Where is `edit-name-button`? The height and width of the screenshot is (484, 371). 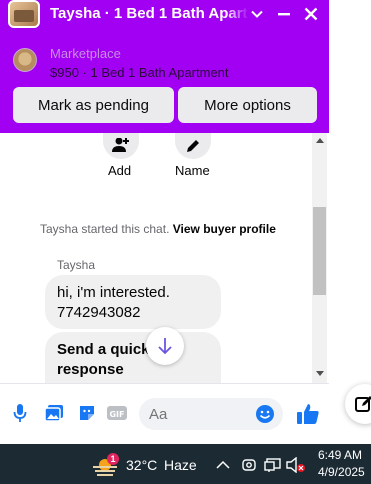 edit-name-button is located at coordinates (193, 146).